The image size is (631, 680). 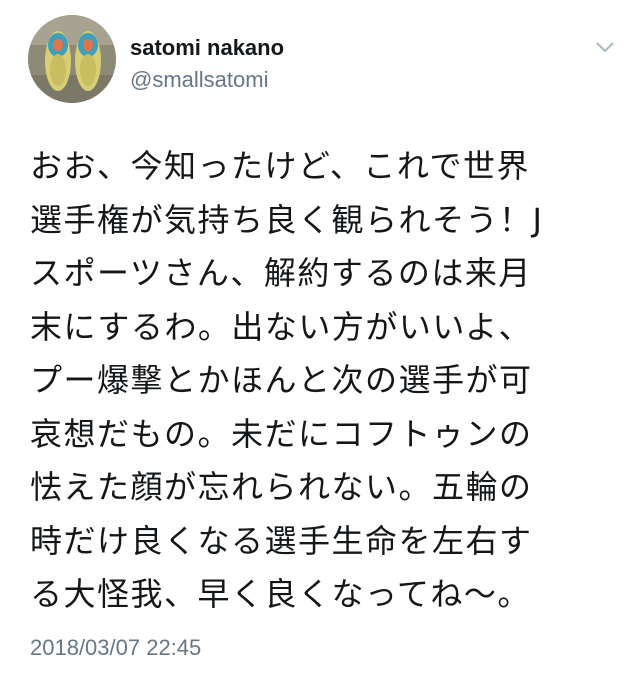 What do you see at coordinates (281, 273) in the screenshot?
I see `tweet-text-line: スポーツさん、解約するのは来月` at bounding box center [281, 273].